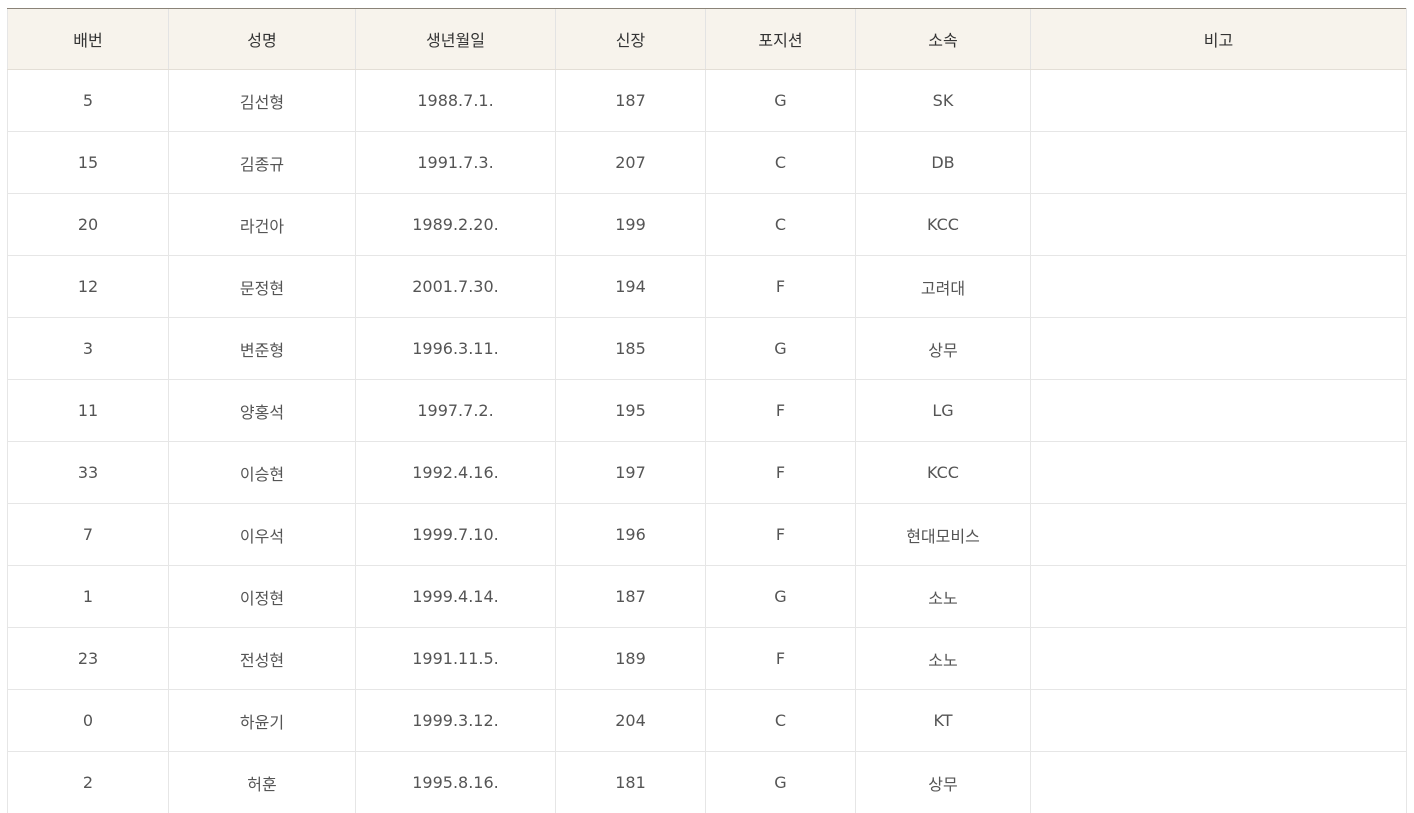 The image size is (1414, 813). I want to click on cell-number: 15, so click(88, 162).